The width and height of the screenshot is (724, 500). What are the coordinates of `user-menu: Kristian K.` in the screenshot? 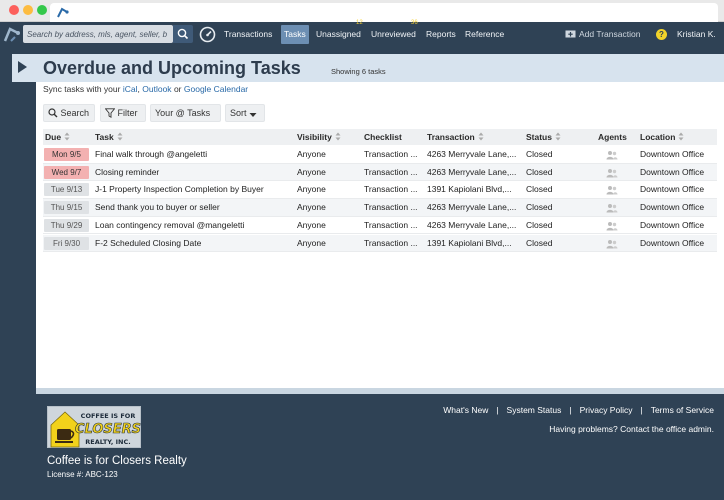 It's located at (696, 34).